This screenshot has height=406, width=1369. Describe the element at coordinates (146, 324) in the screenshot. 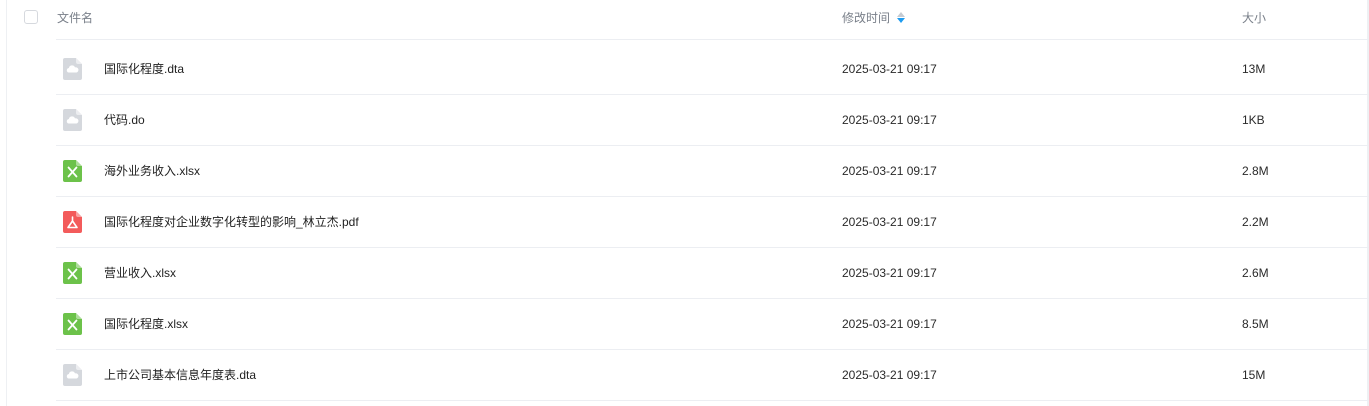

I see `file-name: 国际化程度.xlsx` at that location.